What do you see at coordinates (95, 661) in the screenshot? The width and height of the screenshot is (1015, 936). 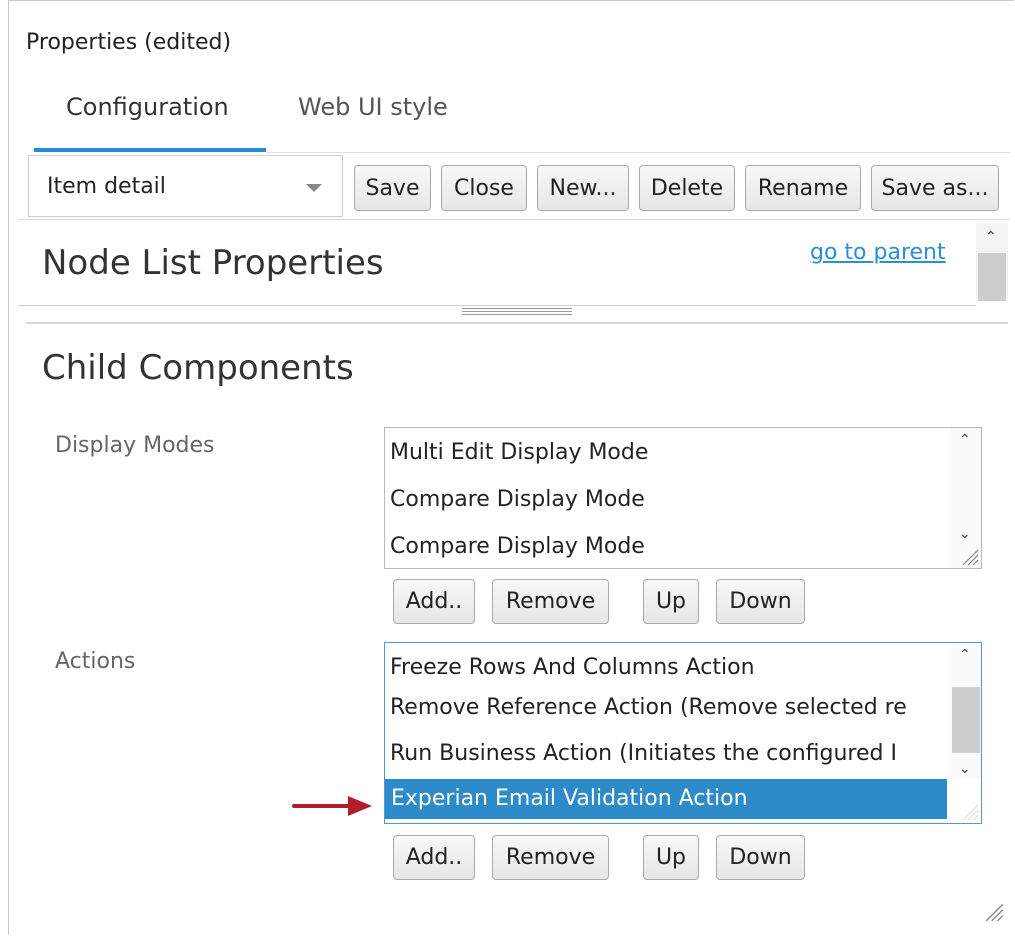 I see `actions-label: Actions` at bounding box center [95, 661].